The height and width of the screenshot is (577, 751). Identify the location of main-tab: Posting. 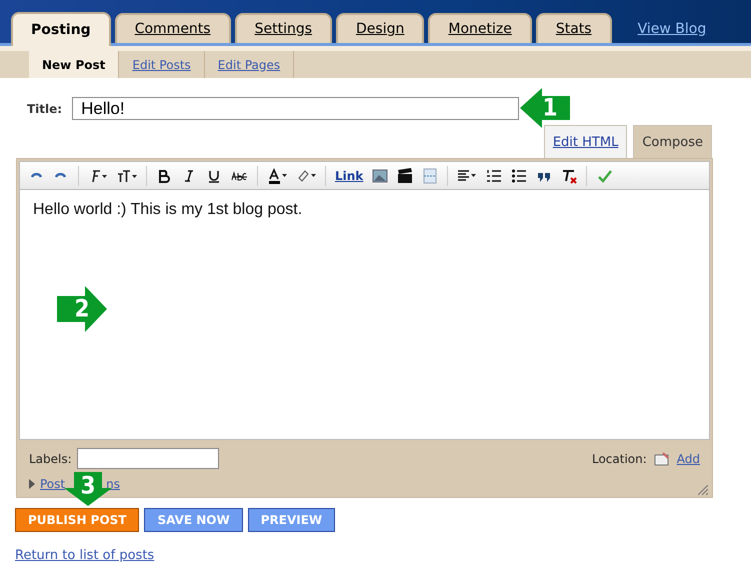
(61, 29).